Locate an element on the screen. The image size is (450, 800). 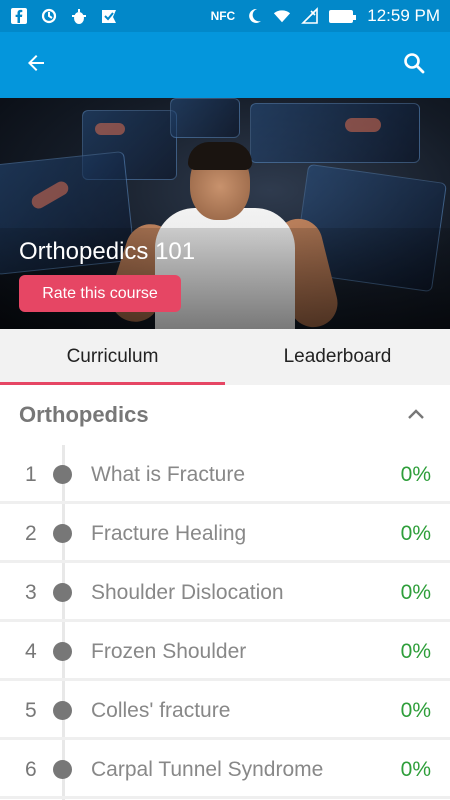
lesson-title: Fracture Healing is located at coordinates (169, 533).